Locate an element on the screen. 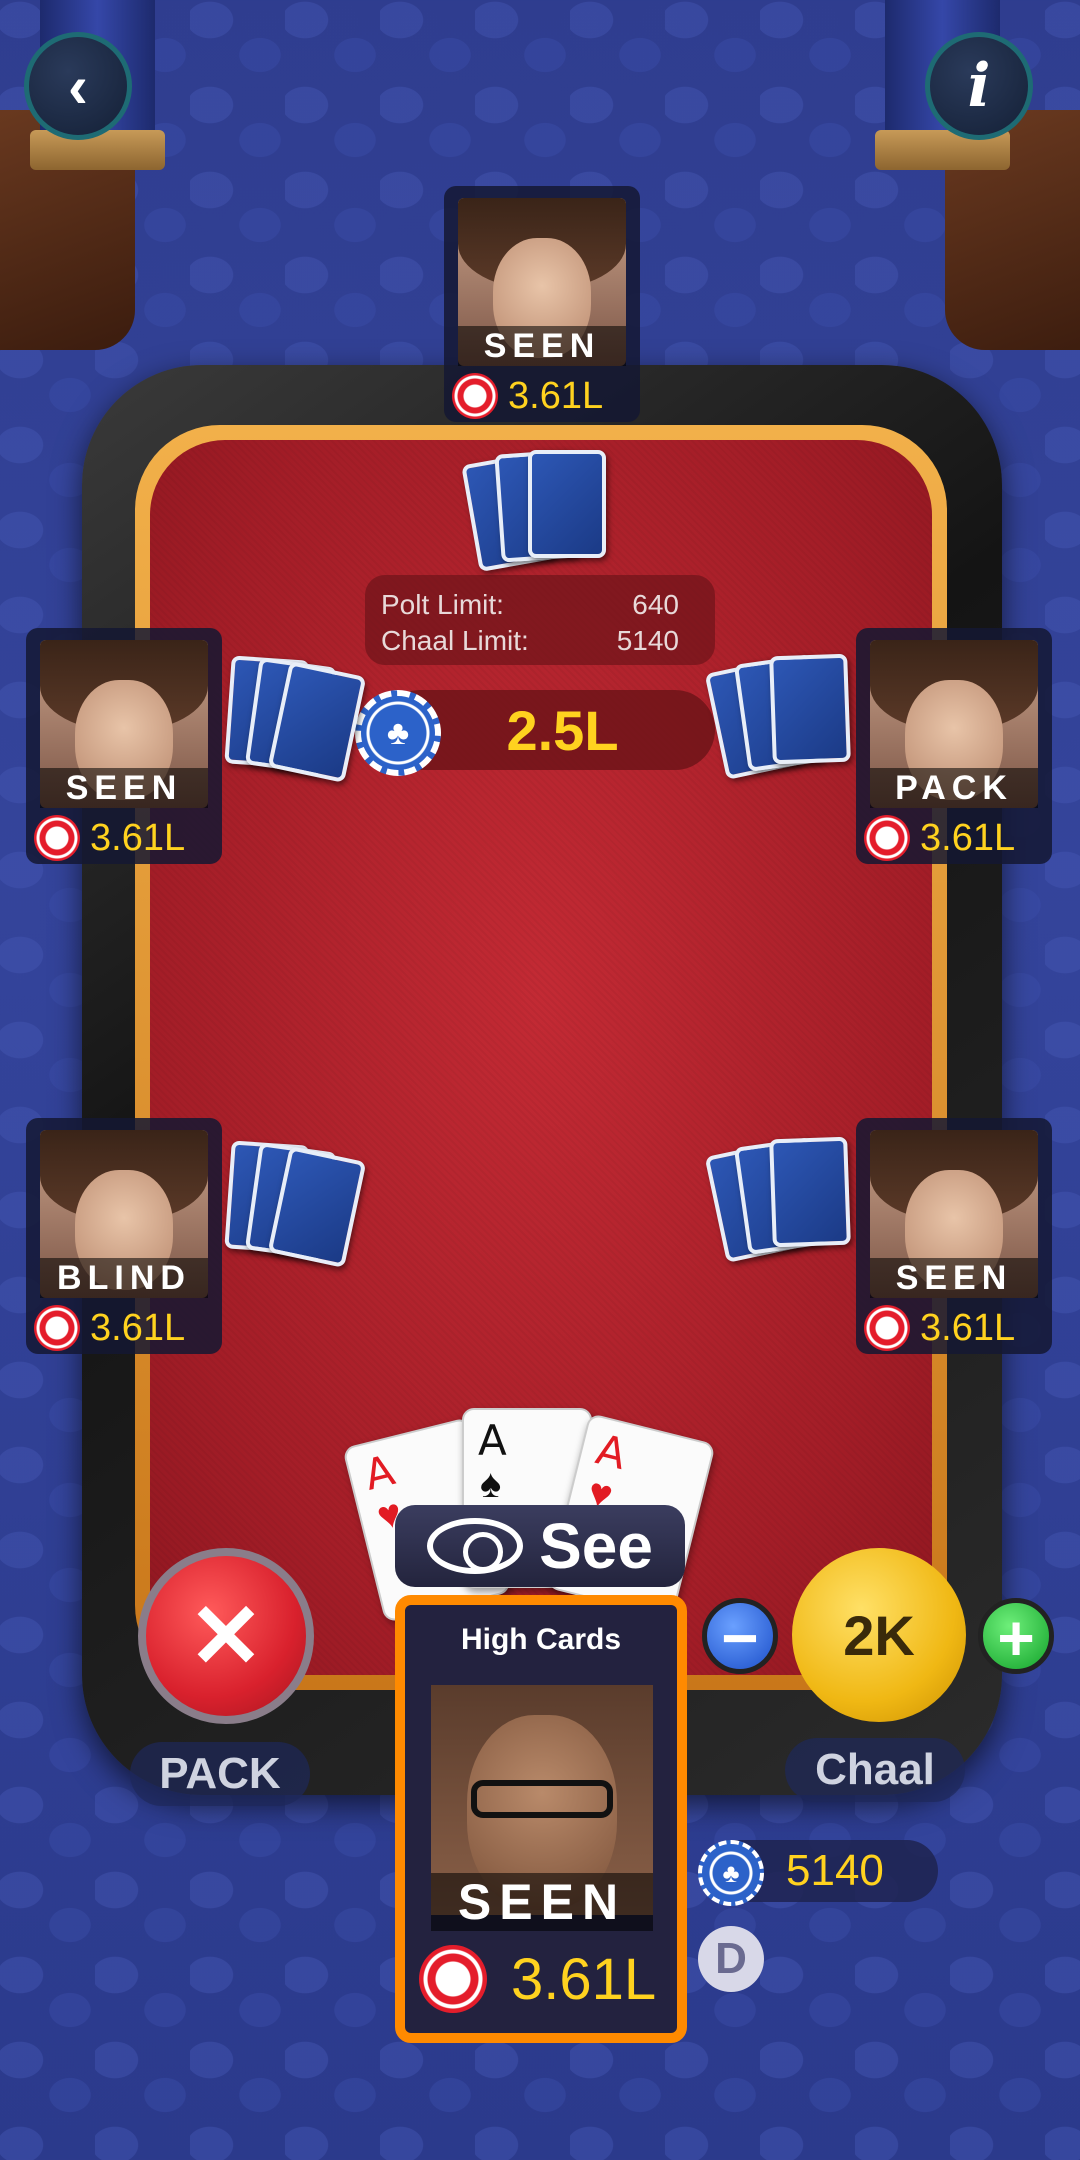  back-icon: ‹ is located at coordinates (78, 86).